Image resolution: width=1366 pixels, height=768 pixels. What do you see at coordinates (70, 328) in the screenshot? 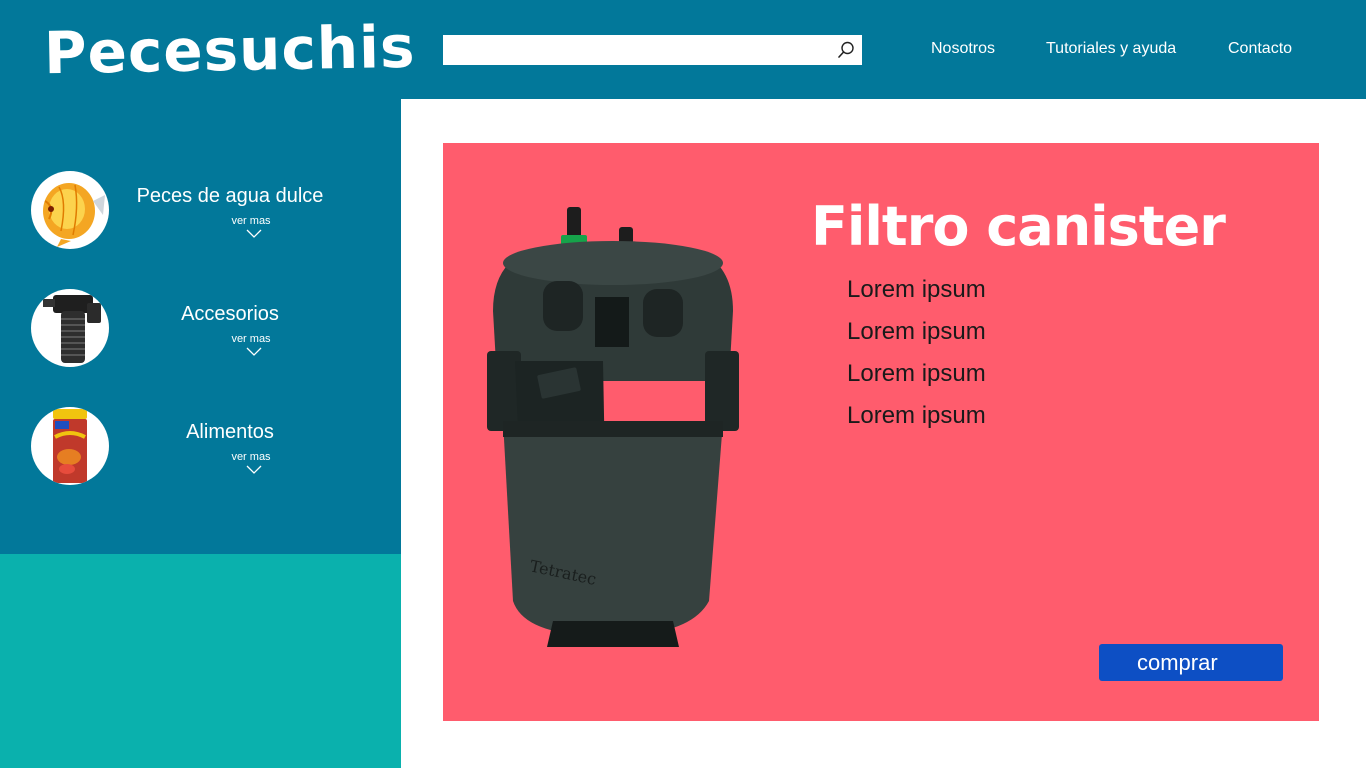
I see `aquarium-filter-icon` at bounding box center [70, 328].